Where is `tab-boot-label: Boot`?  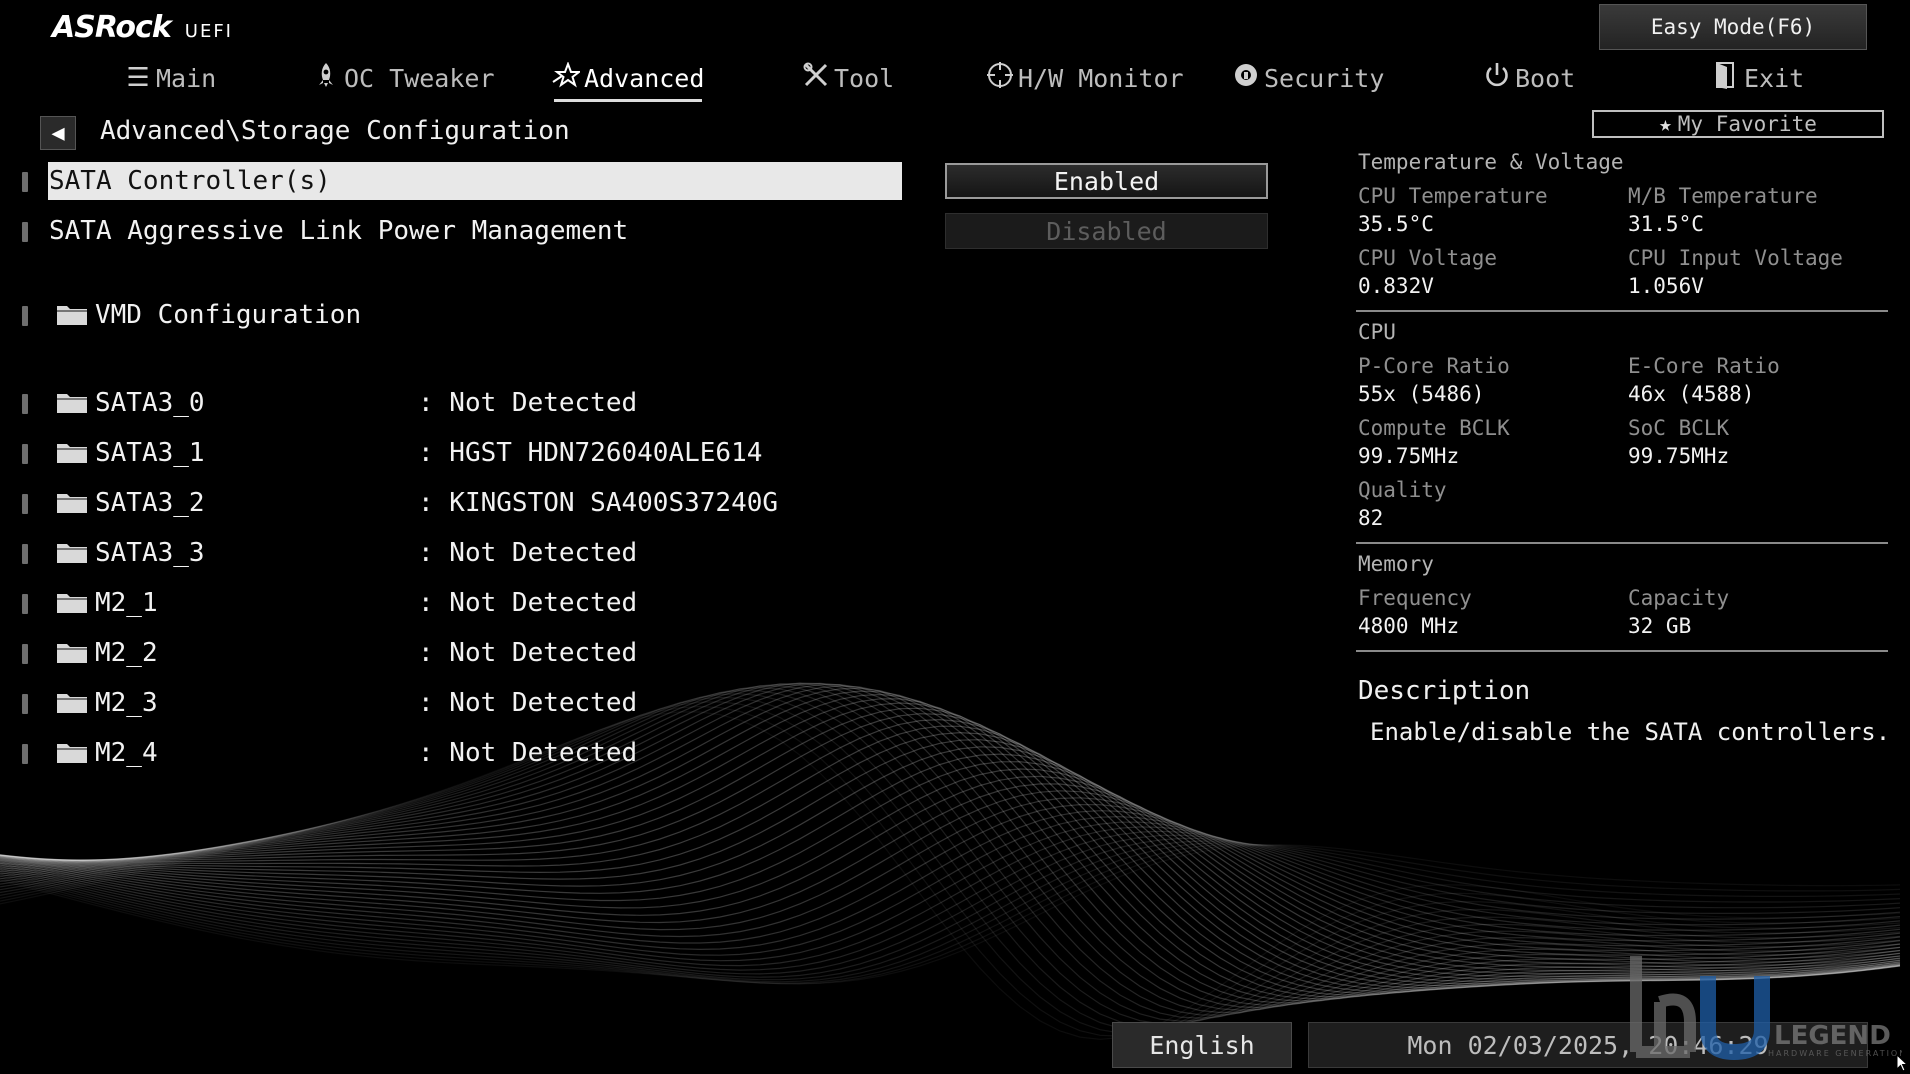
tab-boot-label: Boot is located at coordinates (1545, 78).